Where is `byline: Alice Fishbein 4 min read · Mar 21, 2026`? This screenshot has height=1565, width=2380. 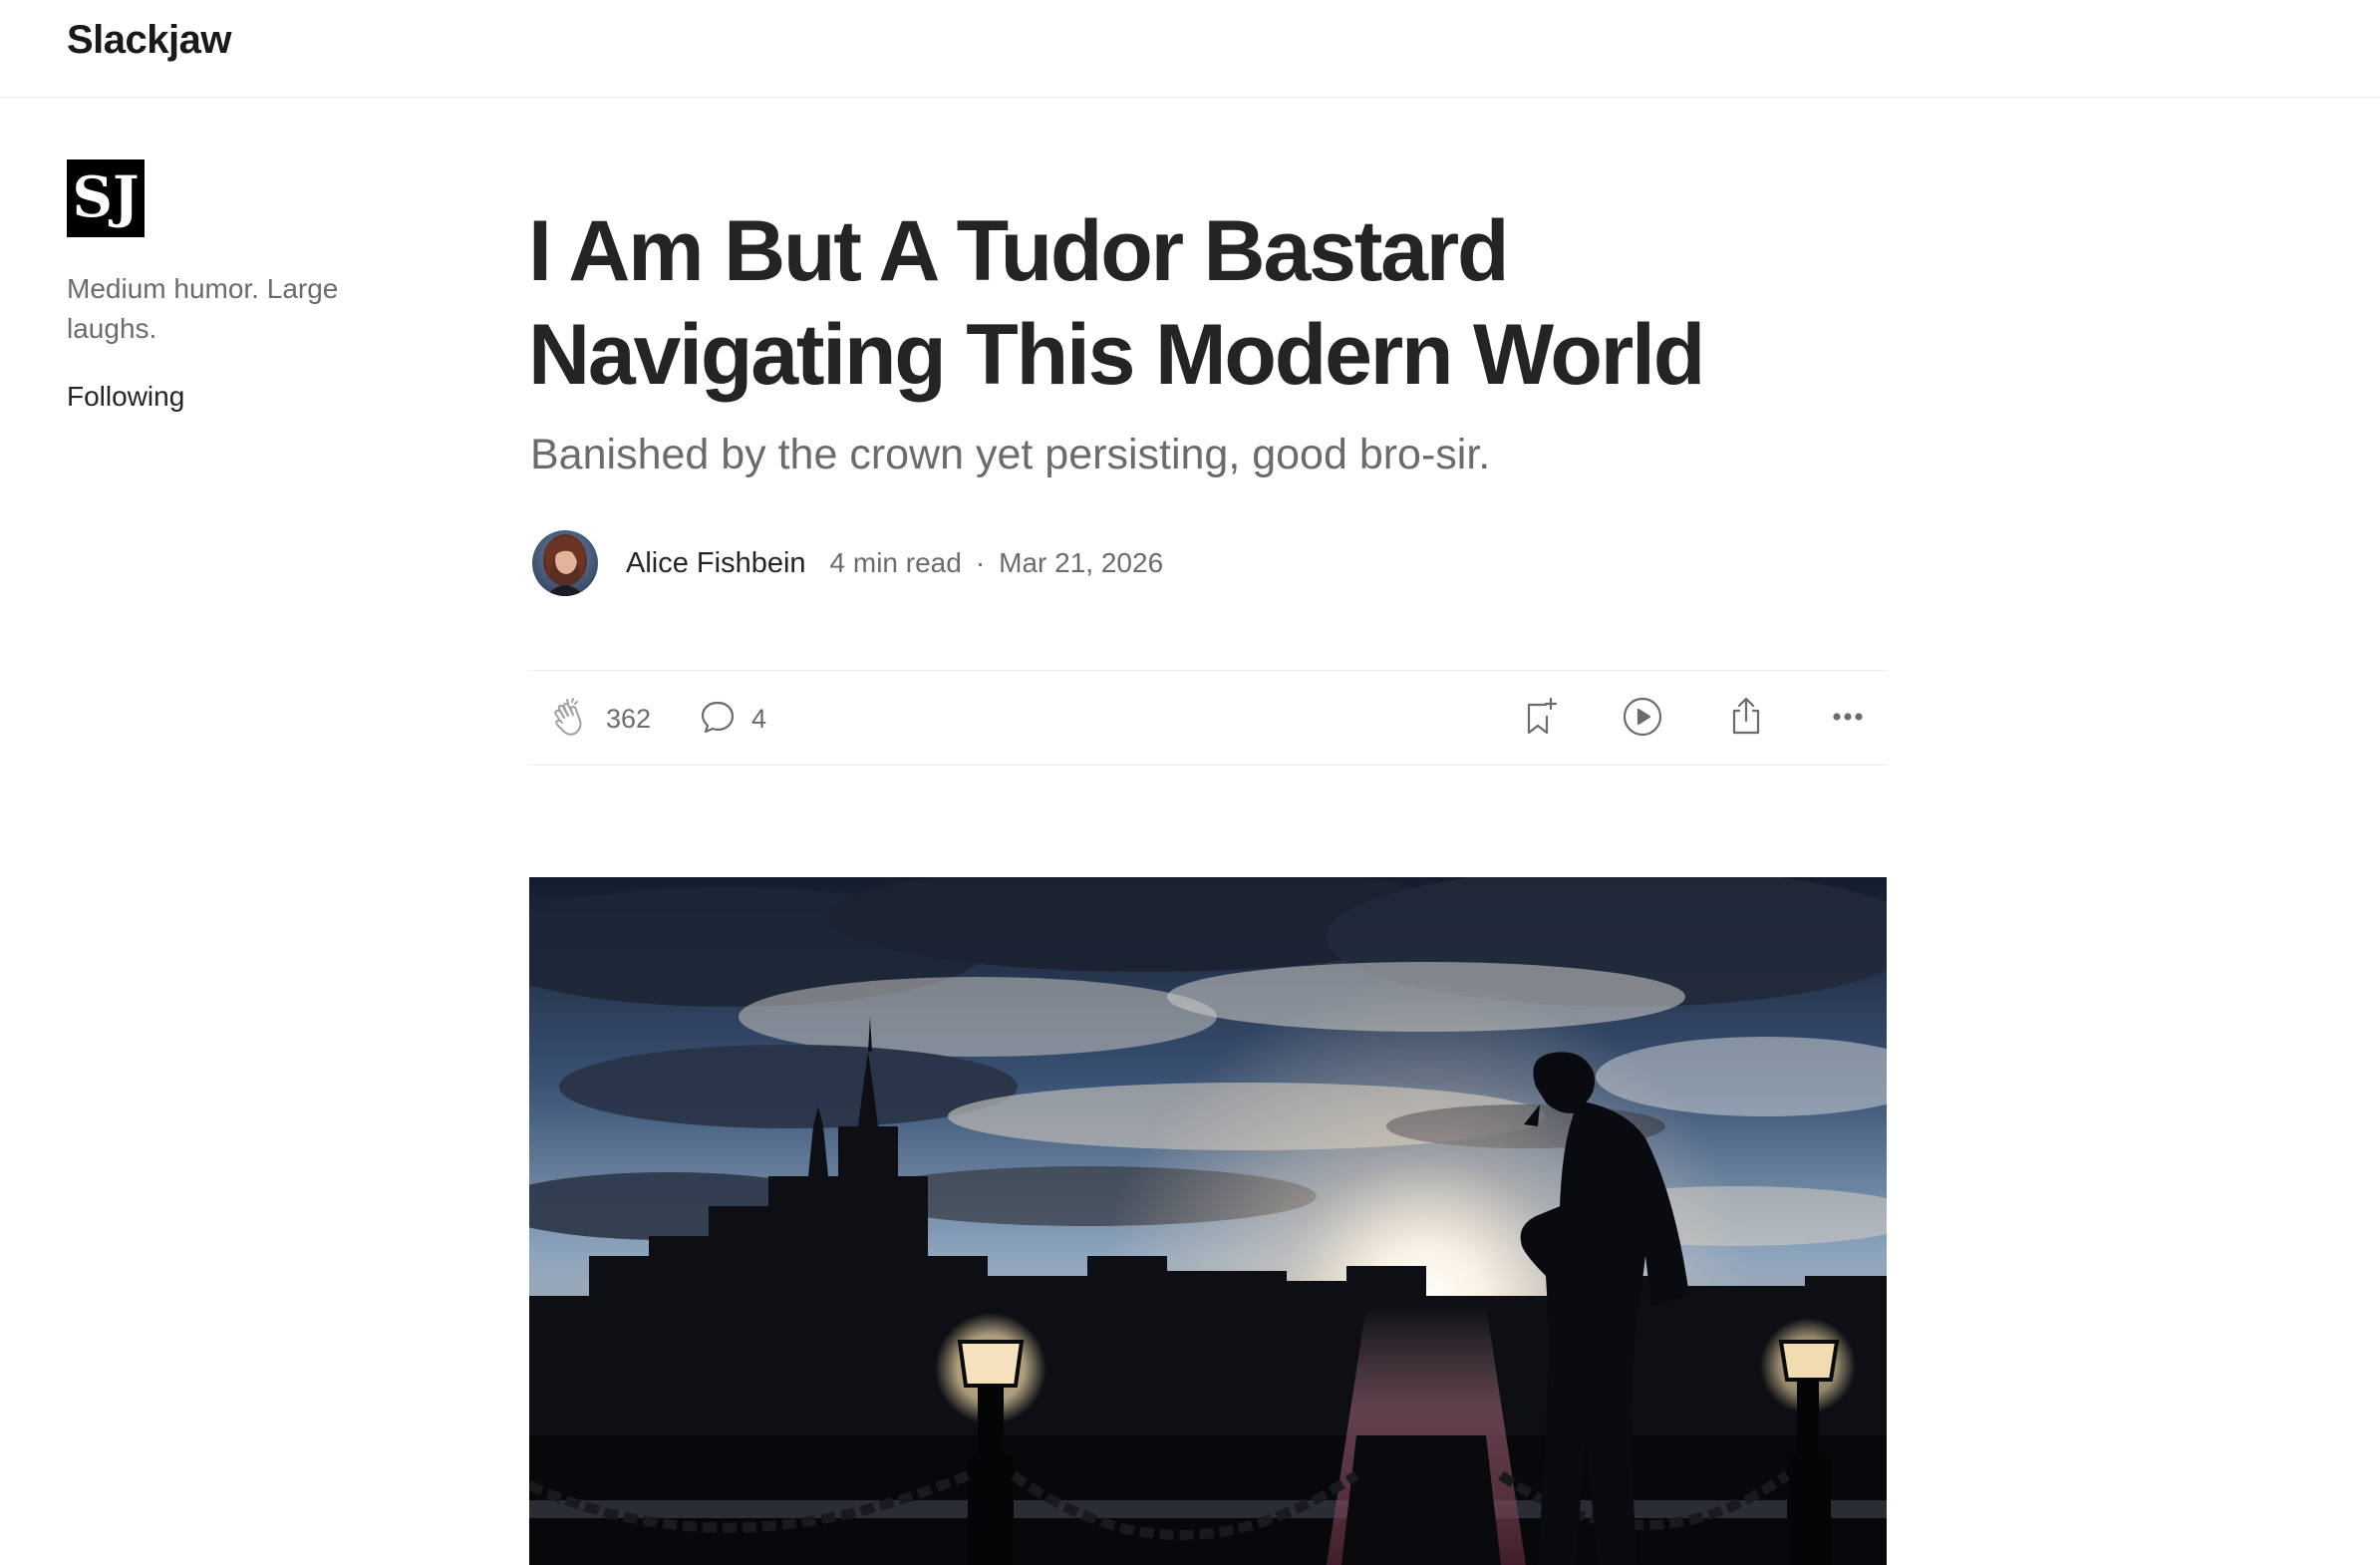 byline: Alice Fishbein 4 min read · Mar 21, 2026 is located at coordinates (847, 563).